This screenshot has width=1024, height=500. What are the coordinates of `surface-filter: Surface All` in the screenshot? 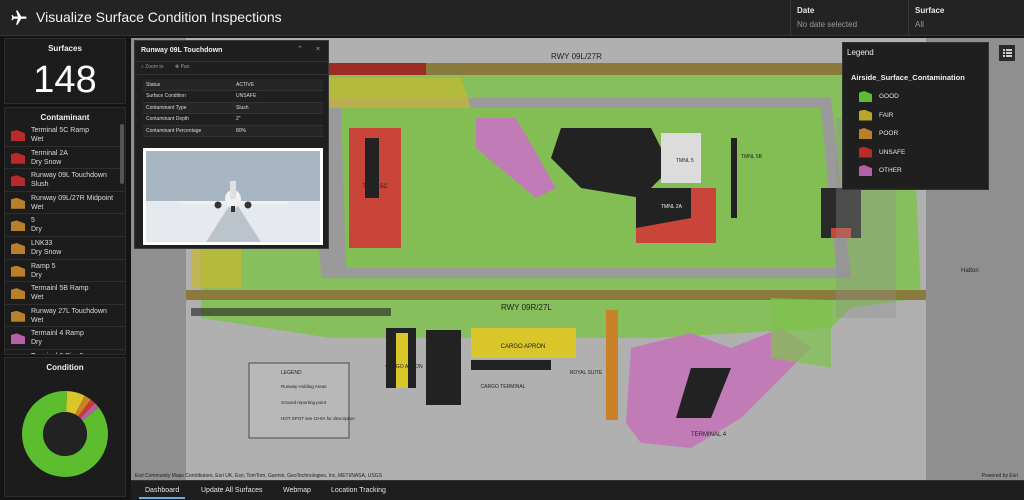 It's located at (966, 18).